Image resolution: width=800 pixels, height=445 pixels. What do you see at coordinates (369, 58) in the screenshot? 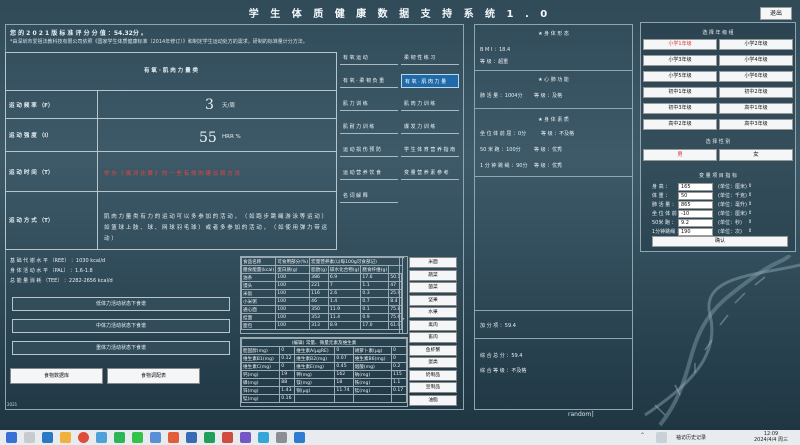
I see `menu-item: 有 氧 运 动` at bounding box center [369, 58].